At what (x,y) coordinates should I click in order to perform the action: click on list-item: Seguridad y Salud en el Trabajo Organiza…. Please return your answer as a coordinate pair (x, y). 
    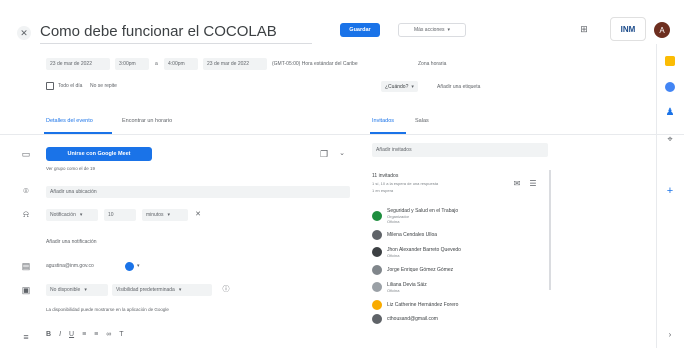
    Looking at the image, I should click on (460, 216).